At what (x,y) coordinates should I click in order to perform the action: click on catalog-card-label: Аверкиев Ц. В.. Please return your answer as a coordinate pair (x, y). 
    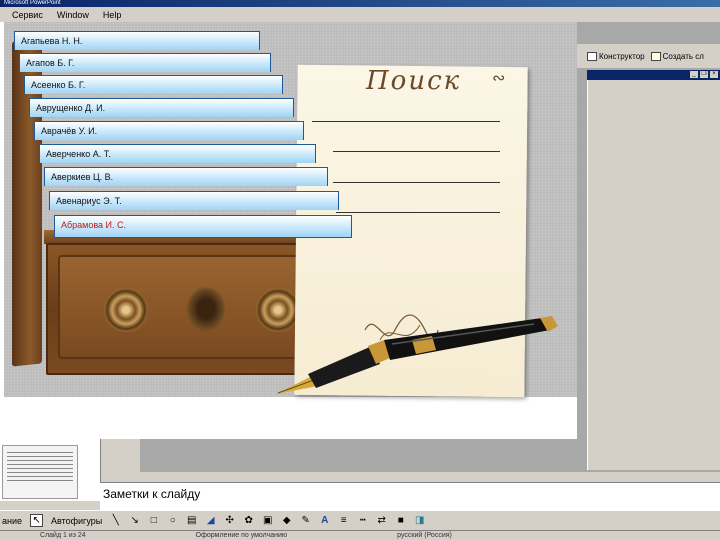
    Looking at the image, I should click on (82, 177).